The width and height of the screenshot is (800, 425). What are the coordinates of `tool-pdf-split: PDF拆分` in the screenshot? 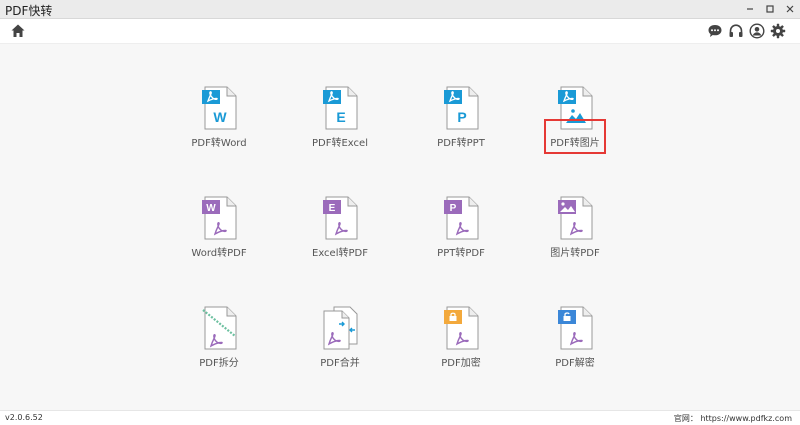 It's located at (219, 346).